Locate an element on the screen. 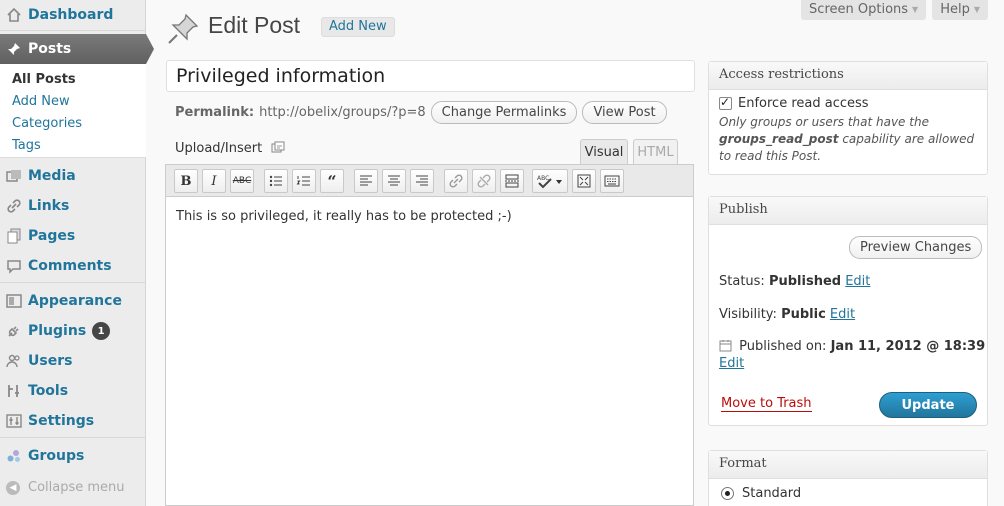  menu-plugins: Plugins 1 is located at coordinates (73, 331).